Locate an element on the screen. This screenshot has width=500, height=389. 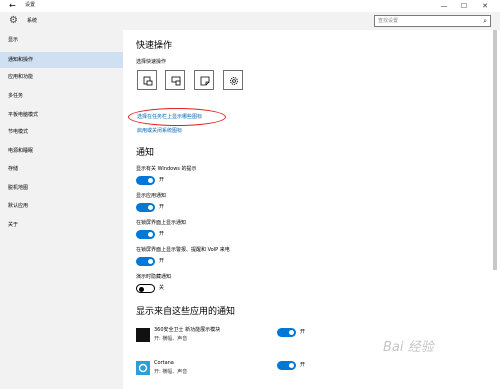
tablet-mode-icon is located at coordinates (148, 81).